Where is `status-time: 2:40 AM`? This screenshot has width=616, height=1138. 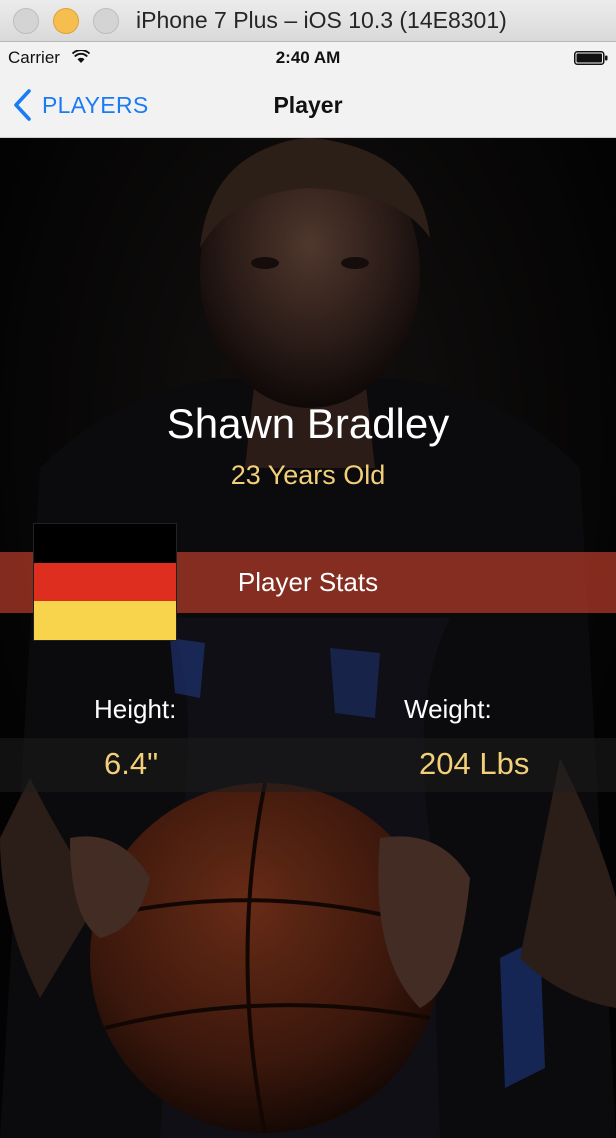 status-time: 2:40 AM is located at coordinates (308, 57).